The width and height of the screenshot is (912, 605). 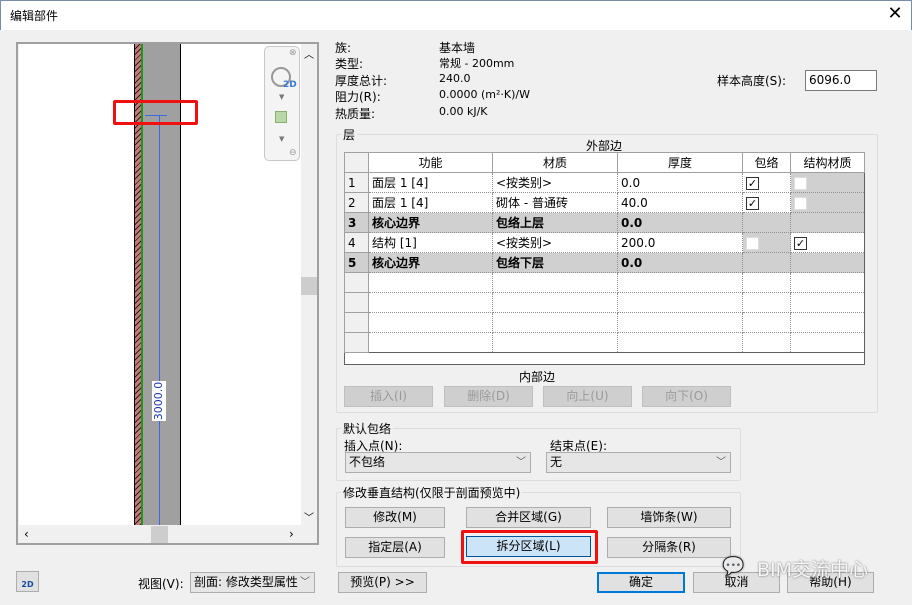 I want to click on horizontal-scrollbar: ‹ ›, so click(x=160, y=534).